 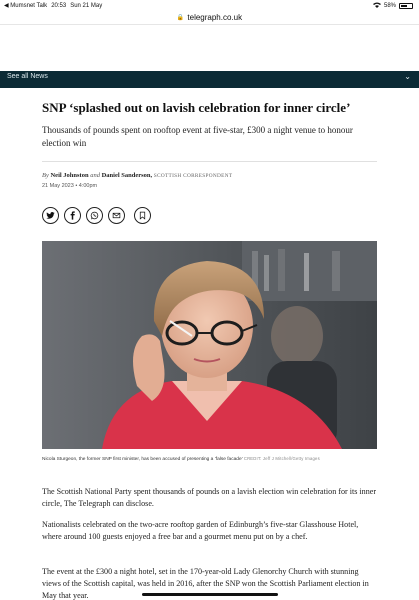 I want to click on twitter-icon, so click(x=50, y=215).